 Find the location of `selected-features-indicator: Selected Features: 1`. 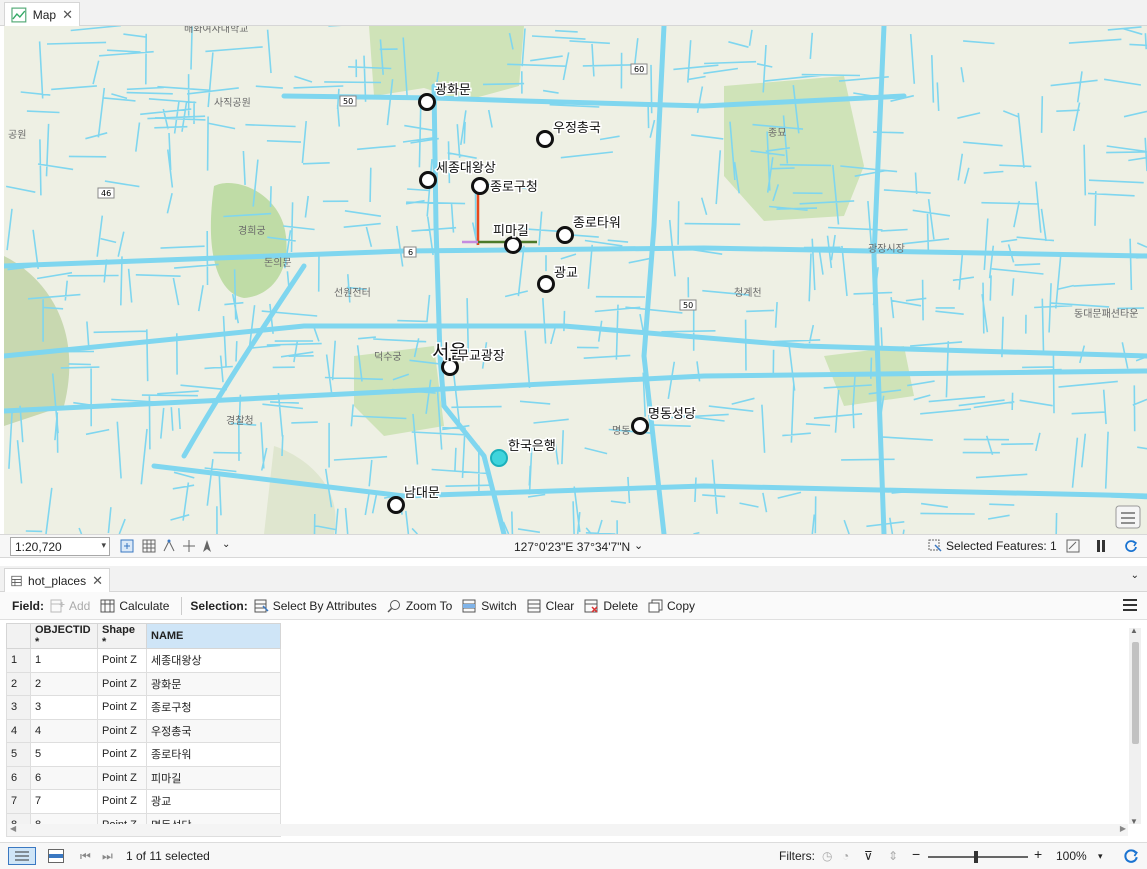

selected-features-indicator: Selected Features: 1 is located at coordinates (992, 546).